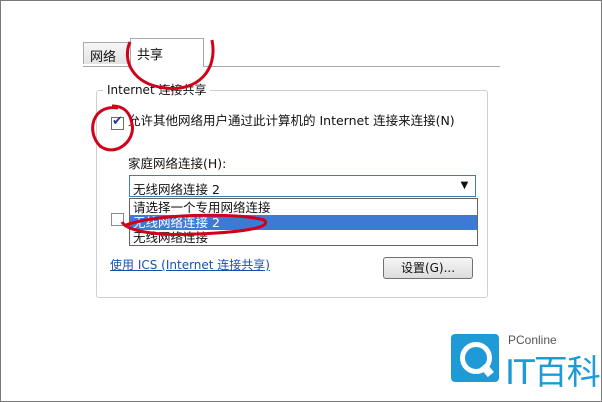  I want to click on home-connection-dropdown: 请选择一个专用网络连接 无线网络连接 2 无线网络连接, so click(303, 222).